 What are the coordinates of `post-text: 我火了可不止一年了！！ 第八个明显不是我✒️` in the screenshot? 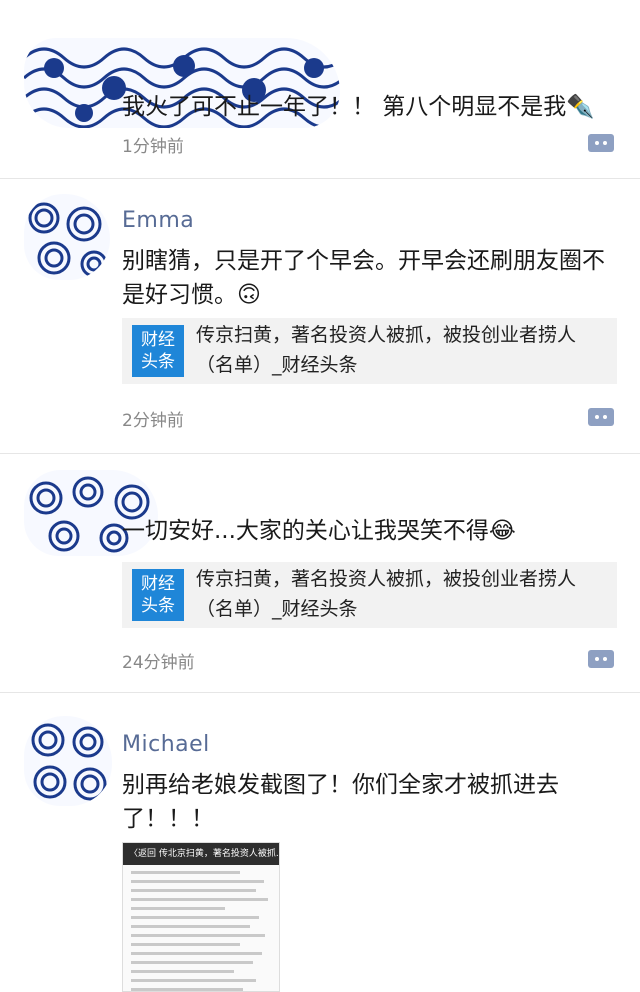 It's located at (358, 107).